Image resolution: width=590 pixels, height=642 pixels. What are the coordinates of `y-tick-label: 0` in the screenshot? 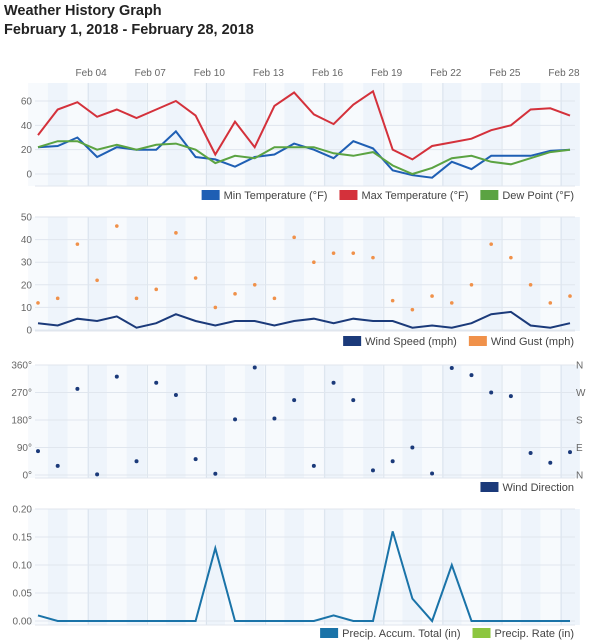 It's located at (29, 175).